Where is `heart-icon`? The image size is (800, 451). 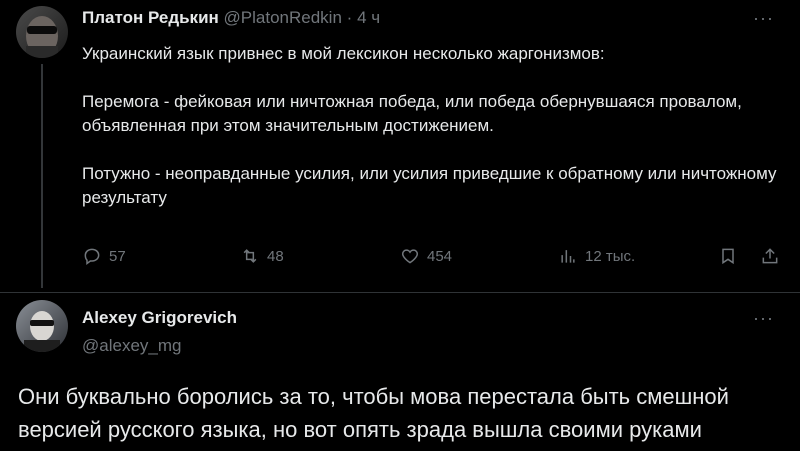
heart-icon is located at coordinates (410, 256).